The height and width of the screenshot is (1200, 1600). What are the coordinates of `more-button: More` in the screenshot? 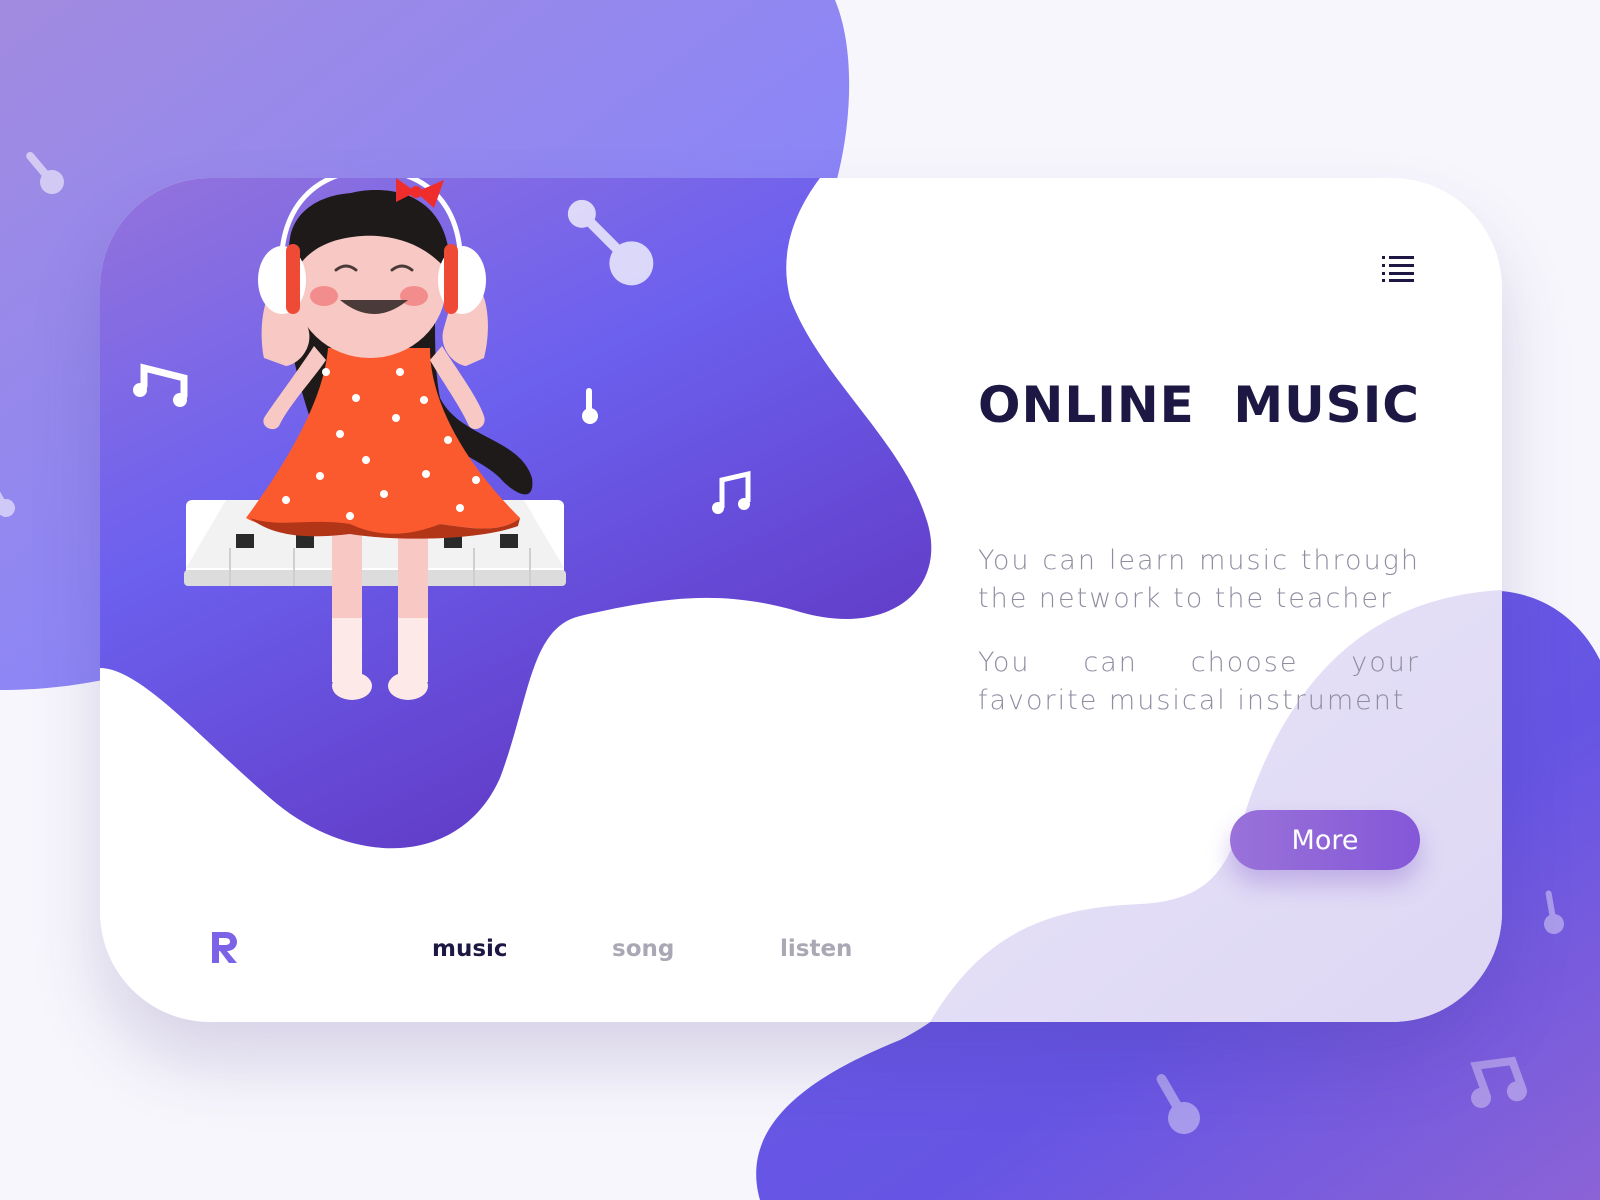 It's located at (1325, 840).